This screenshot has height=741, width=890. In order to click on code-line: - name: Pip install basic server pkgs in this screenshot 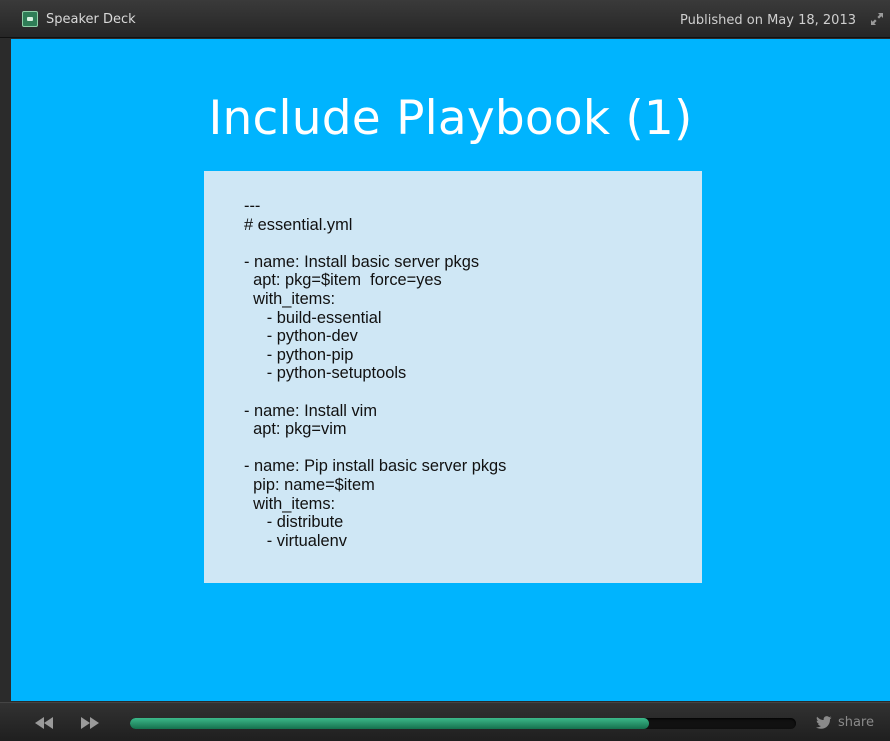, I will do `click(375, 466)`.